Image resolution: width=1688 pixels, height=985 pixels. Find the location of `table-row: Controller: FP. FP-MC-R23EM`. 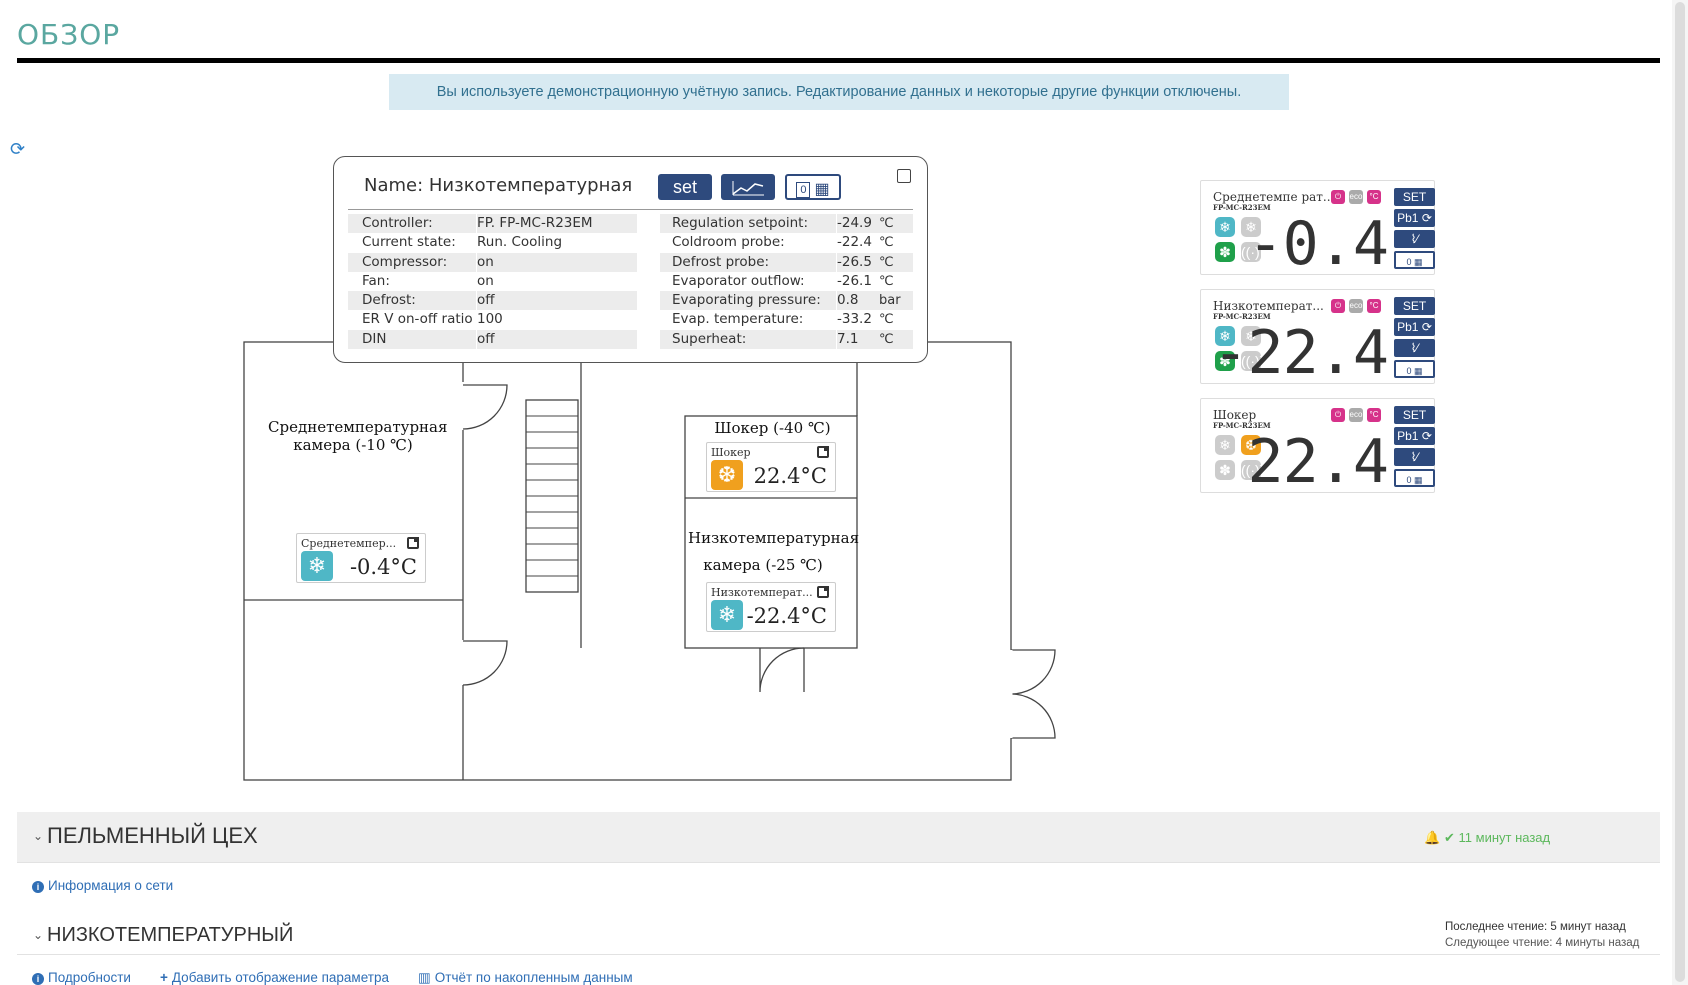

table-row: Controller: FP. FP-MC-R23EM is located at coordinates (492, 224).